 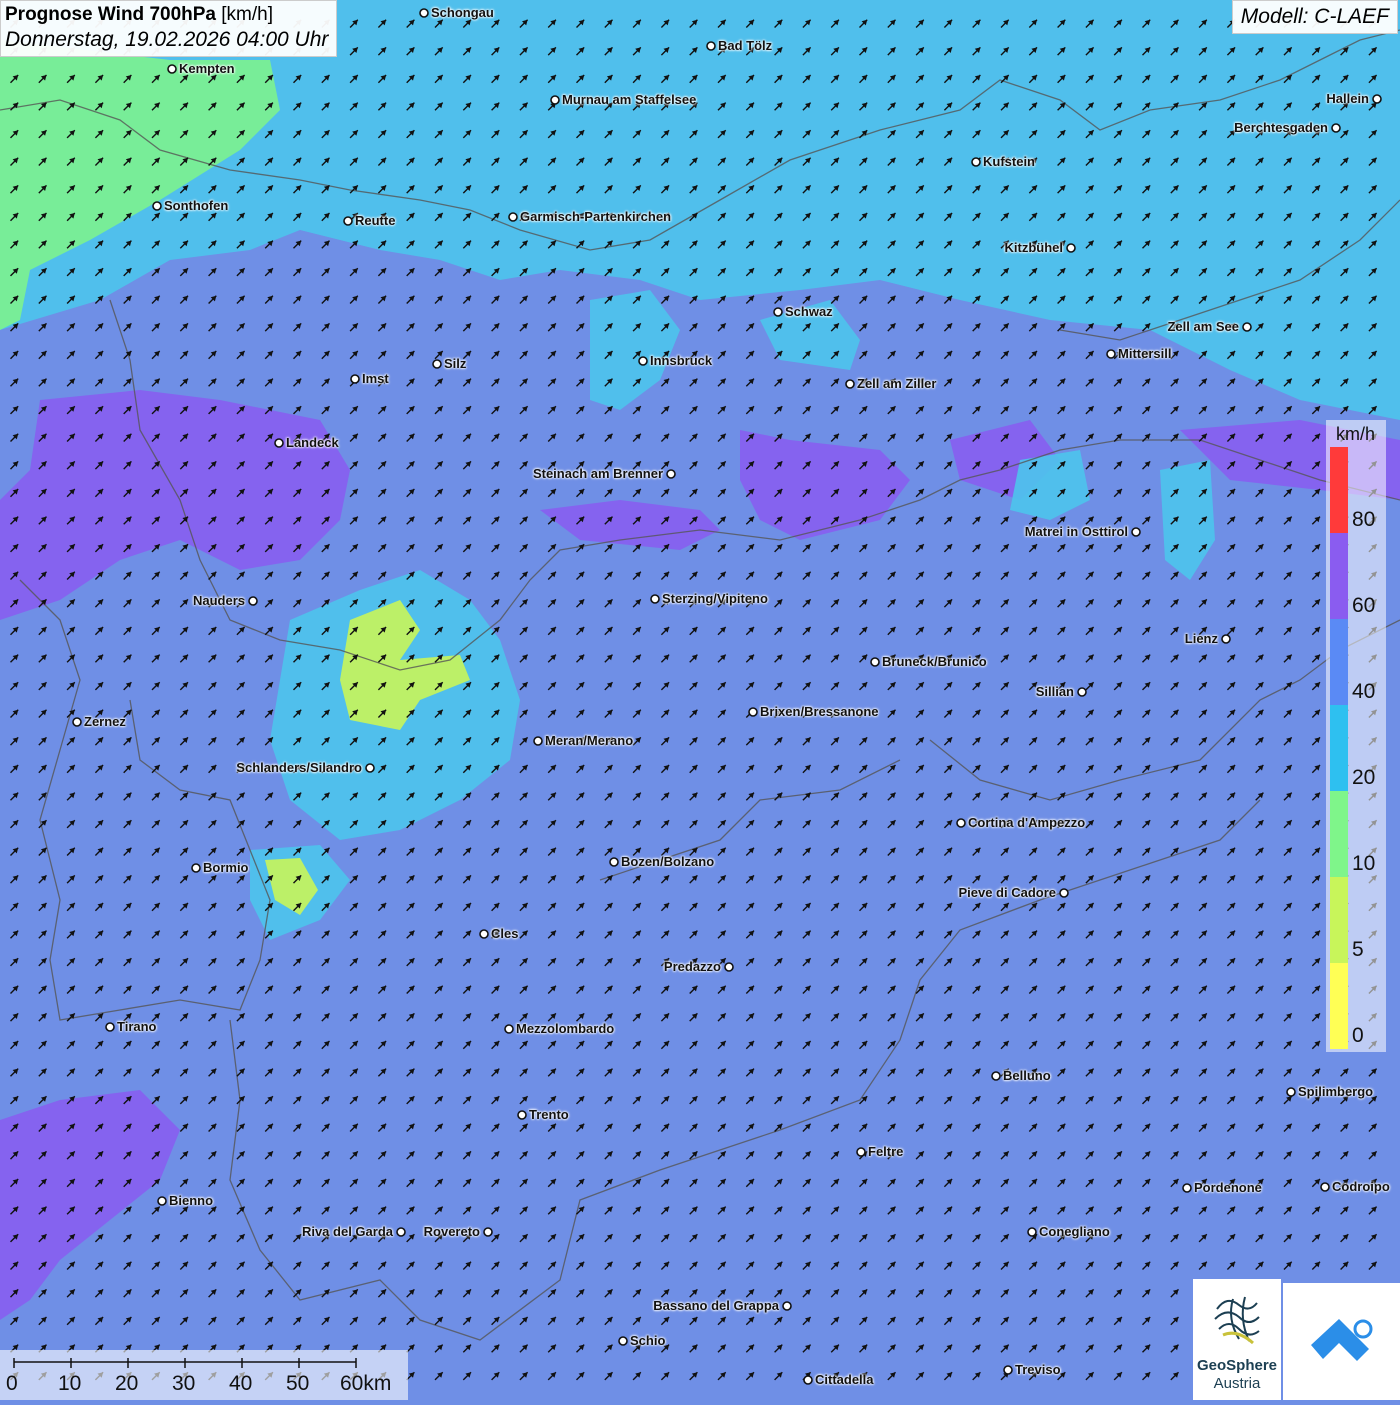 What do you see at coordinates (595, 217) in the screenshot?
I see `city-label: Garmisch-Partenkirchen` at bounding box center [595, 217].